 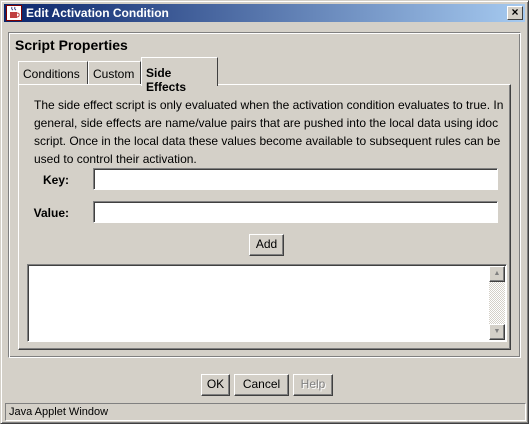 I want to click on ok-button: OK, so click(x=215, y=385).